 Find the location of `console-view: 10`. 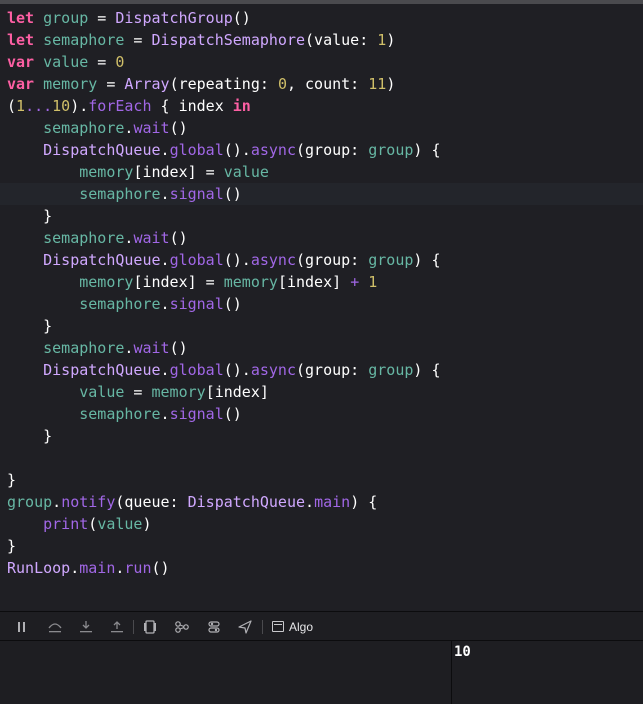

console-view: 10 is located at coordinates (547, 672).